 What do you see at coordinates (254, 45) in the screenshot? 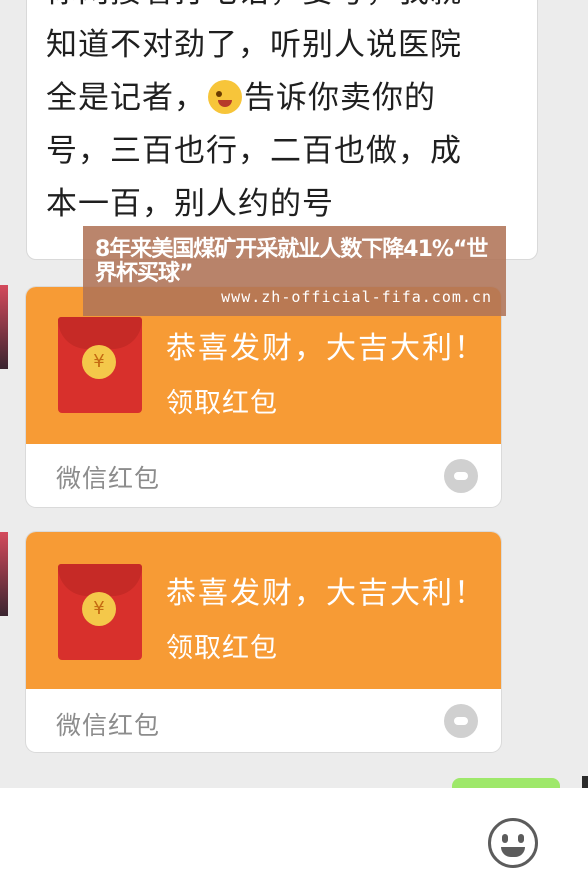
I see `message-line: 知道不对劲了，听别人说医院` at bounding box center [254, 45].